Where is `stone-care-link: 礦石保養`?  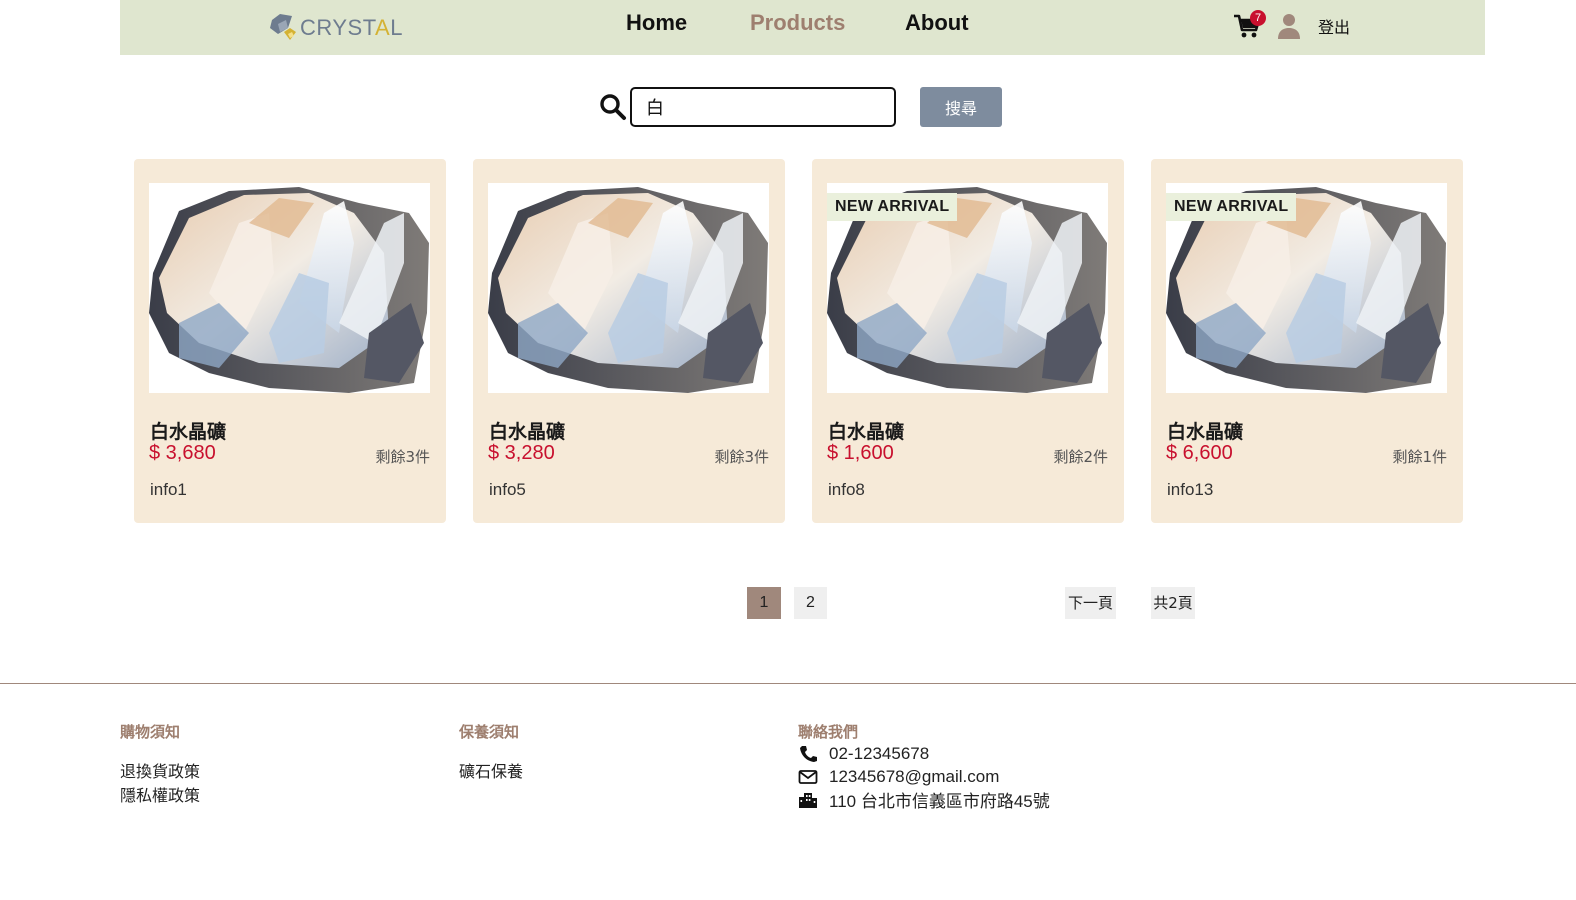
stone-care-link: 礦石保養 is located at coordinates (491, 772).